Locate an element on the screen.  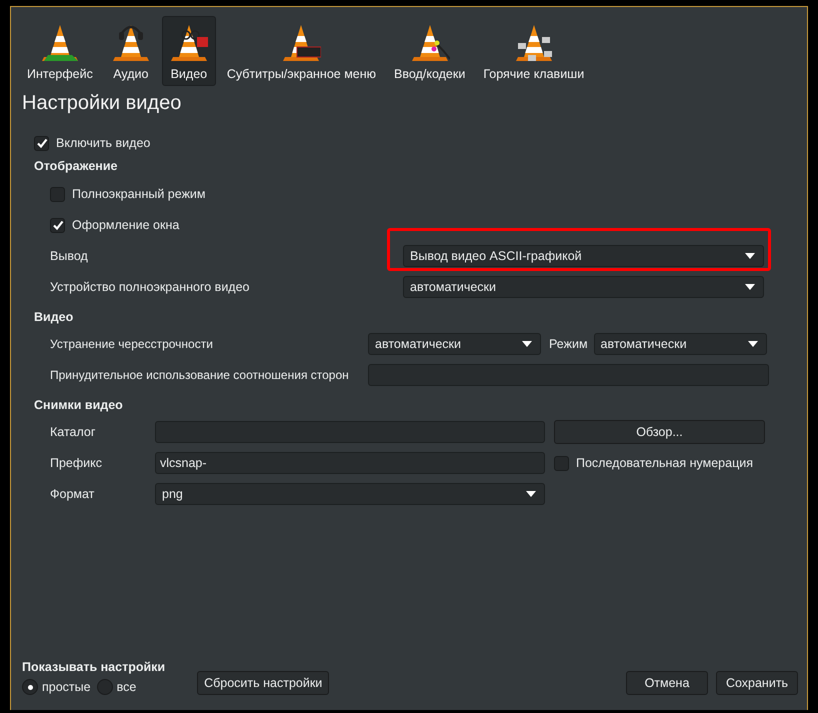
checkbox-label: Включить видео is located at coordinates (103, 143).